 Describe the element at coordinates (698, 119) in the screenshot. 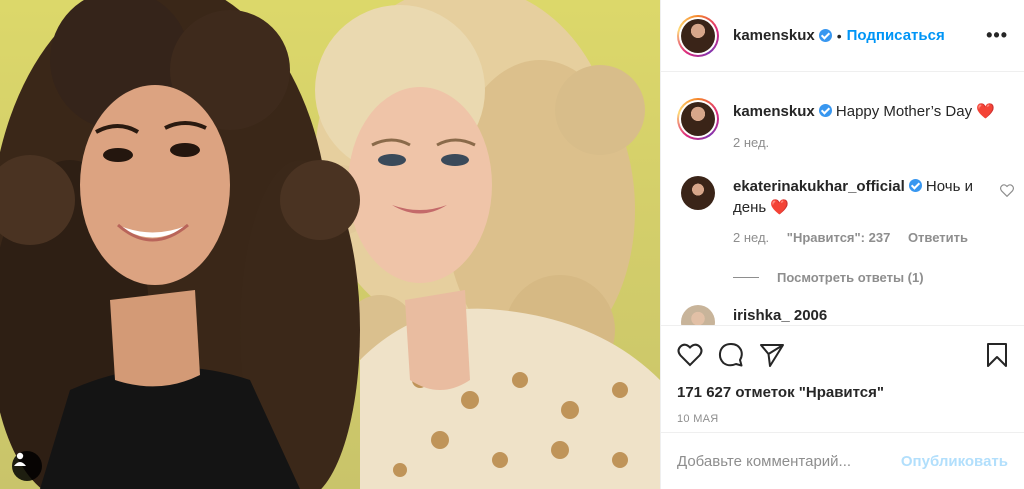

I see `caption-avatar` at that location.